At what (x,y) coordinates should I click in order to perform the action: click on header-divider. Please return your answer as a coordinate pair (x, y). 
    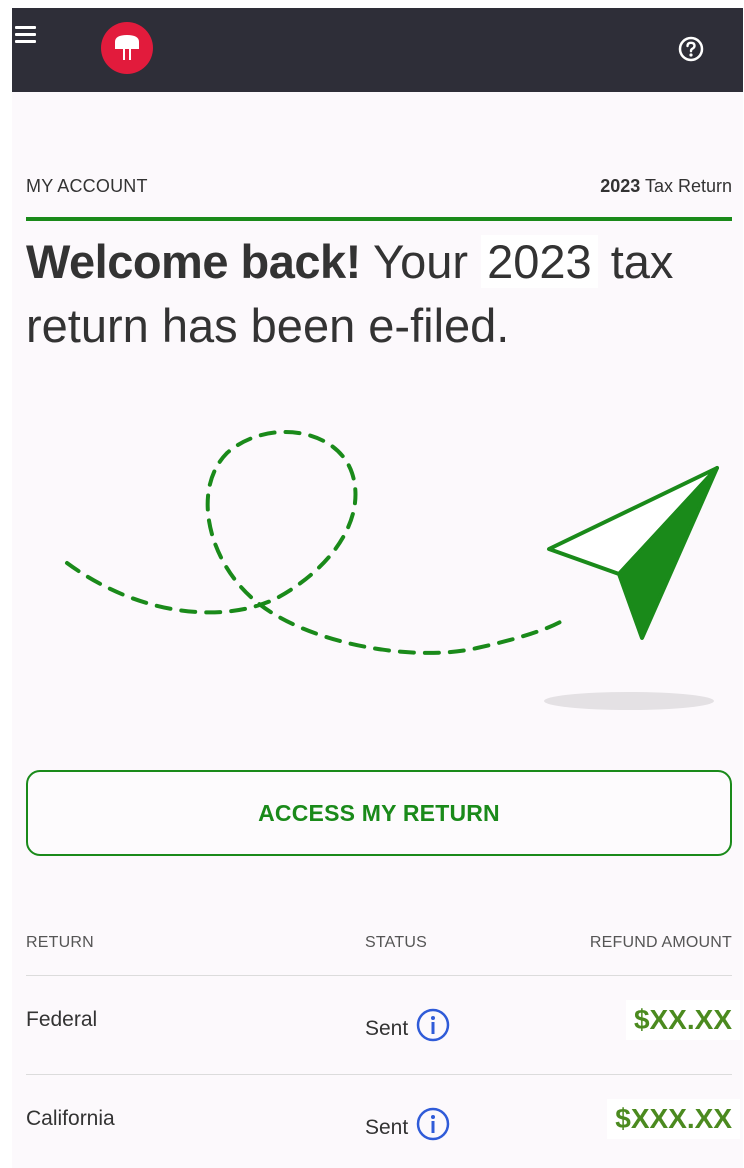
    Looking at the image, I should click on (379, 219).